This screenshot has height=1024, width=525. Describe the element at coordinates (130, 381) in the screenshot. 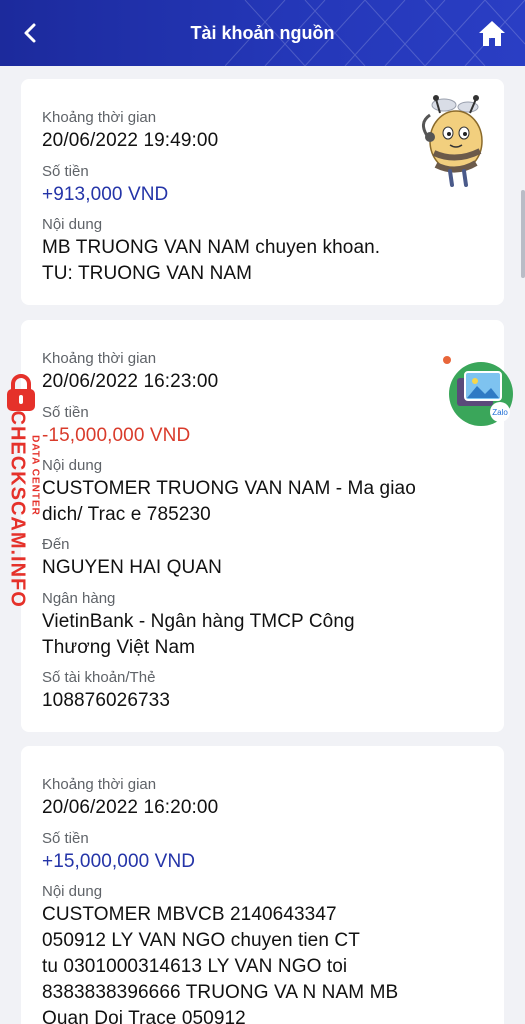

I see `time-value: 20/06/2022 16:23:00` at that location.